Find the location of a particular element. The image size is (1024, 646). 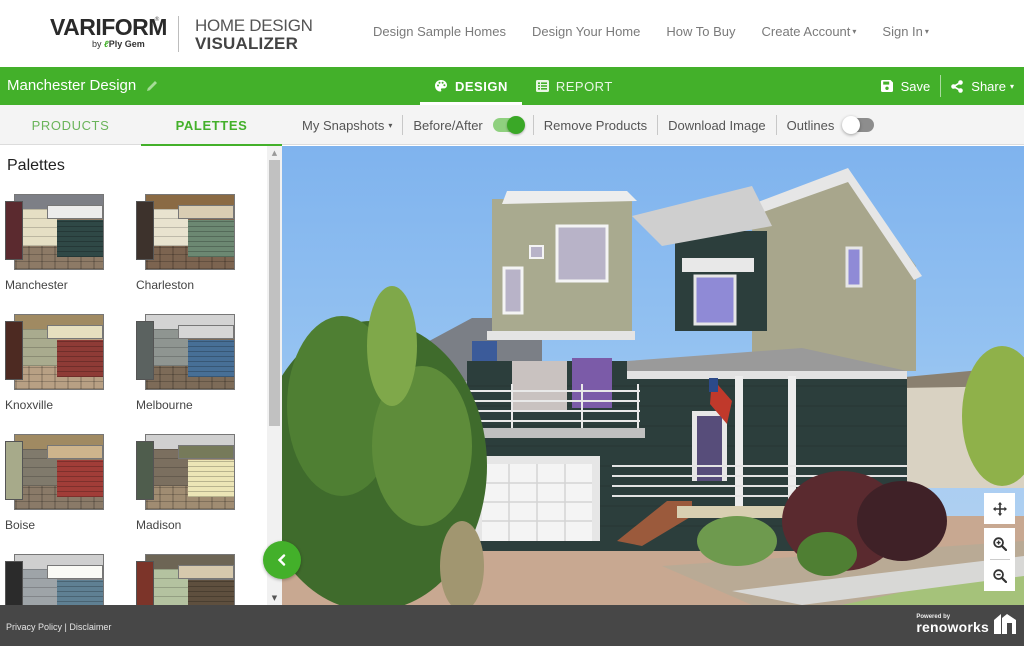

before-after-toggle is located at coordinates (508, 125).